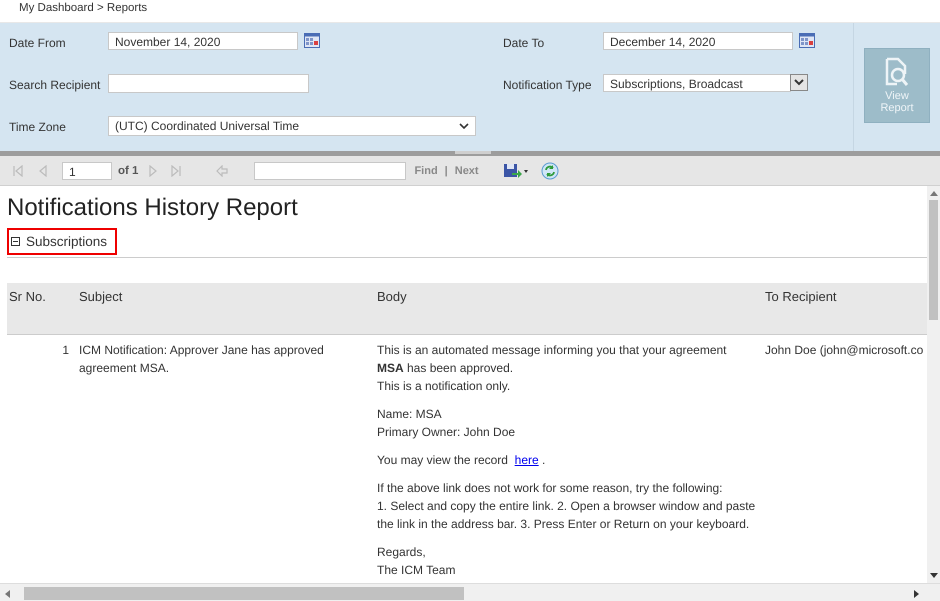 This screenshot has height=601, width=940. I want to click on scroll-left-icon, so click(7, 594).